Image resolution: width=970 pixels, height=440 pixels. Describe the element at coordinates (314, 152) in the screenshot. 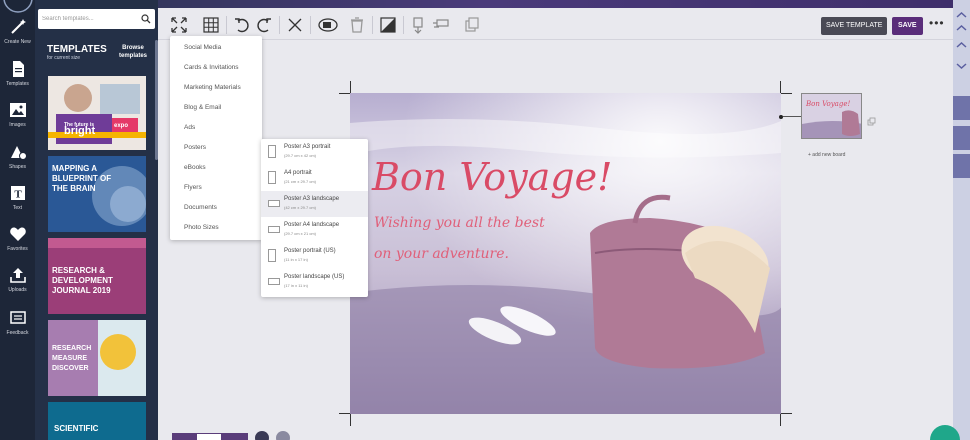

I see `submenu-item: Poster A3 portrait (29.7 cm x 42 cm)` at that location.